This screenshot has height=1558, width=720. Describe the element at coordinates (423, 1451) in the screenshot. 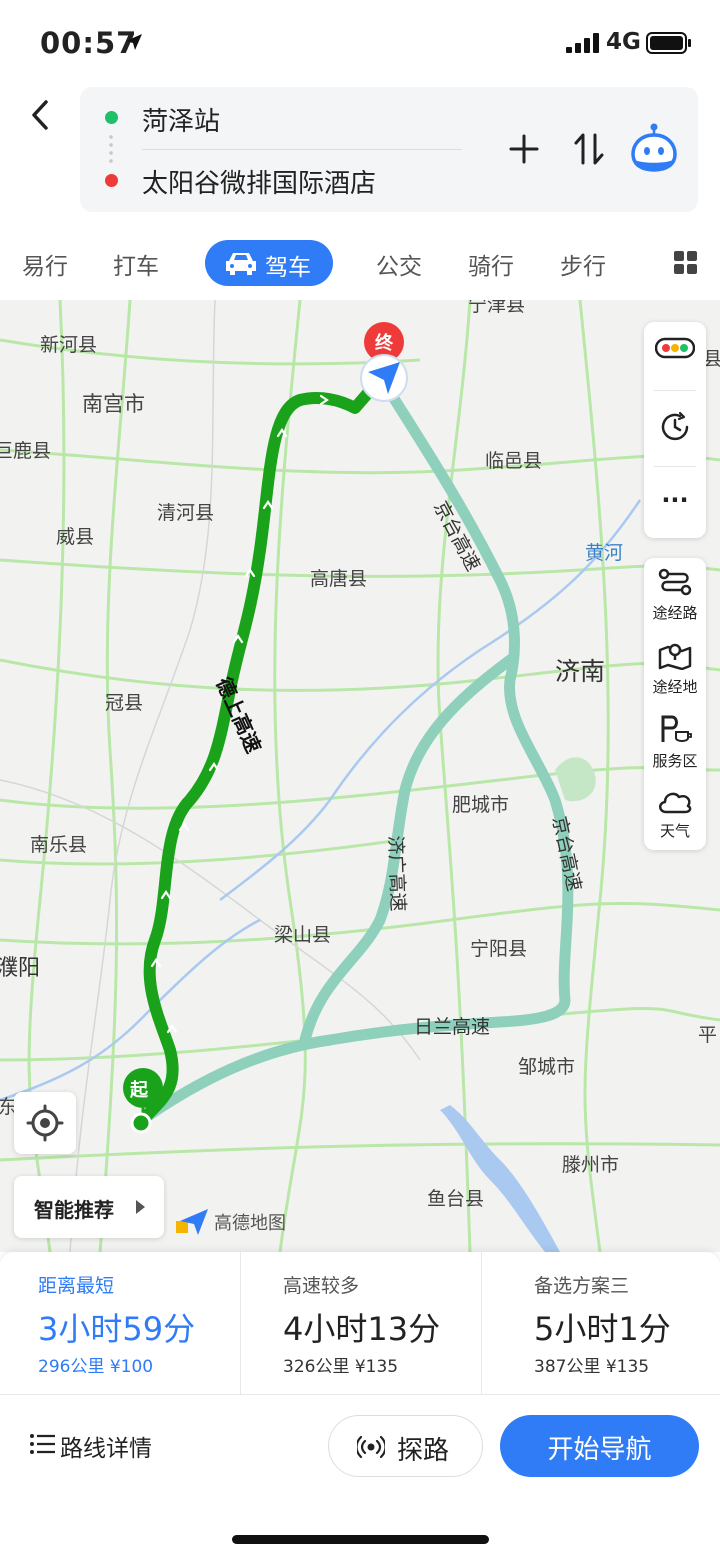

I see `explore-route-label: 探路` at that location.